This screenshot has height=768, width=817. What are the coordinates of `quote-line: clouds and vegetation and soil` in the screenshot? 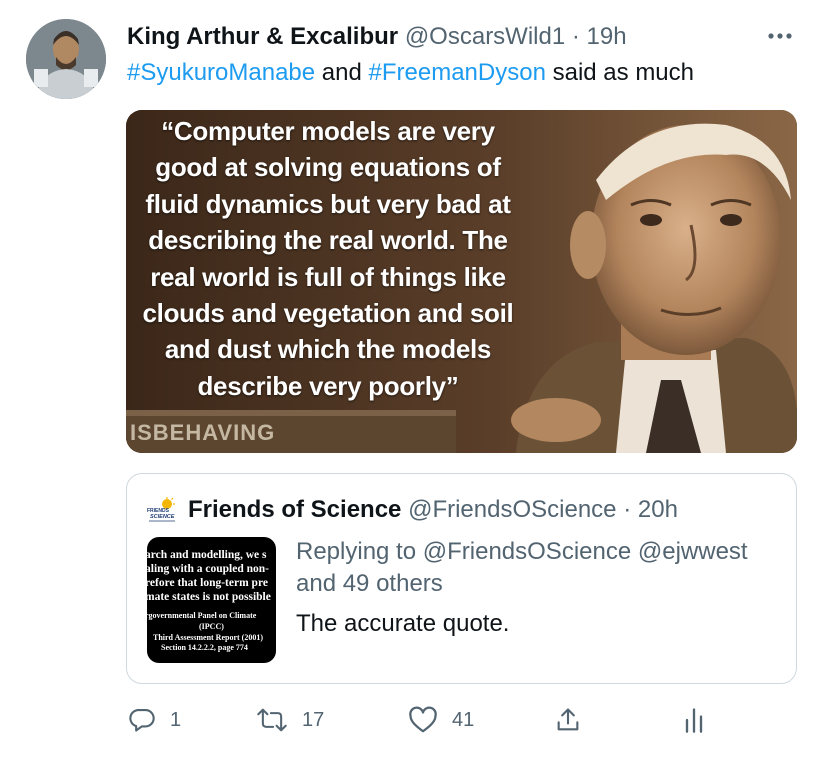 It's located at (328, 313).